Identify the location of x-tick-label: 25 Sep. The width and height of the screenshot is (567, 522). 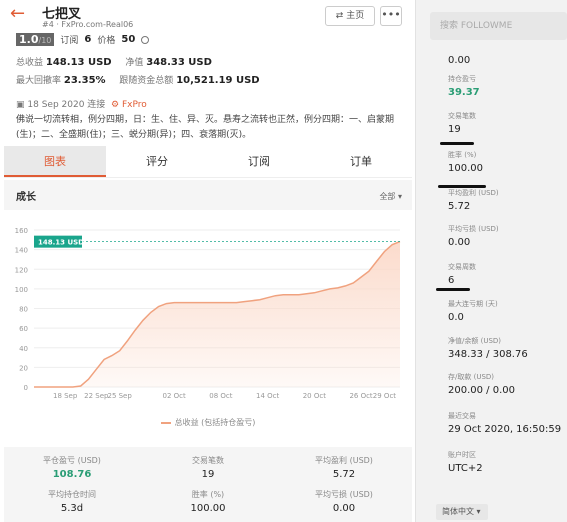
(119, 396).